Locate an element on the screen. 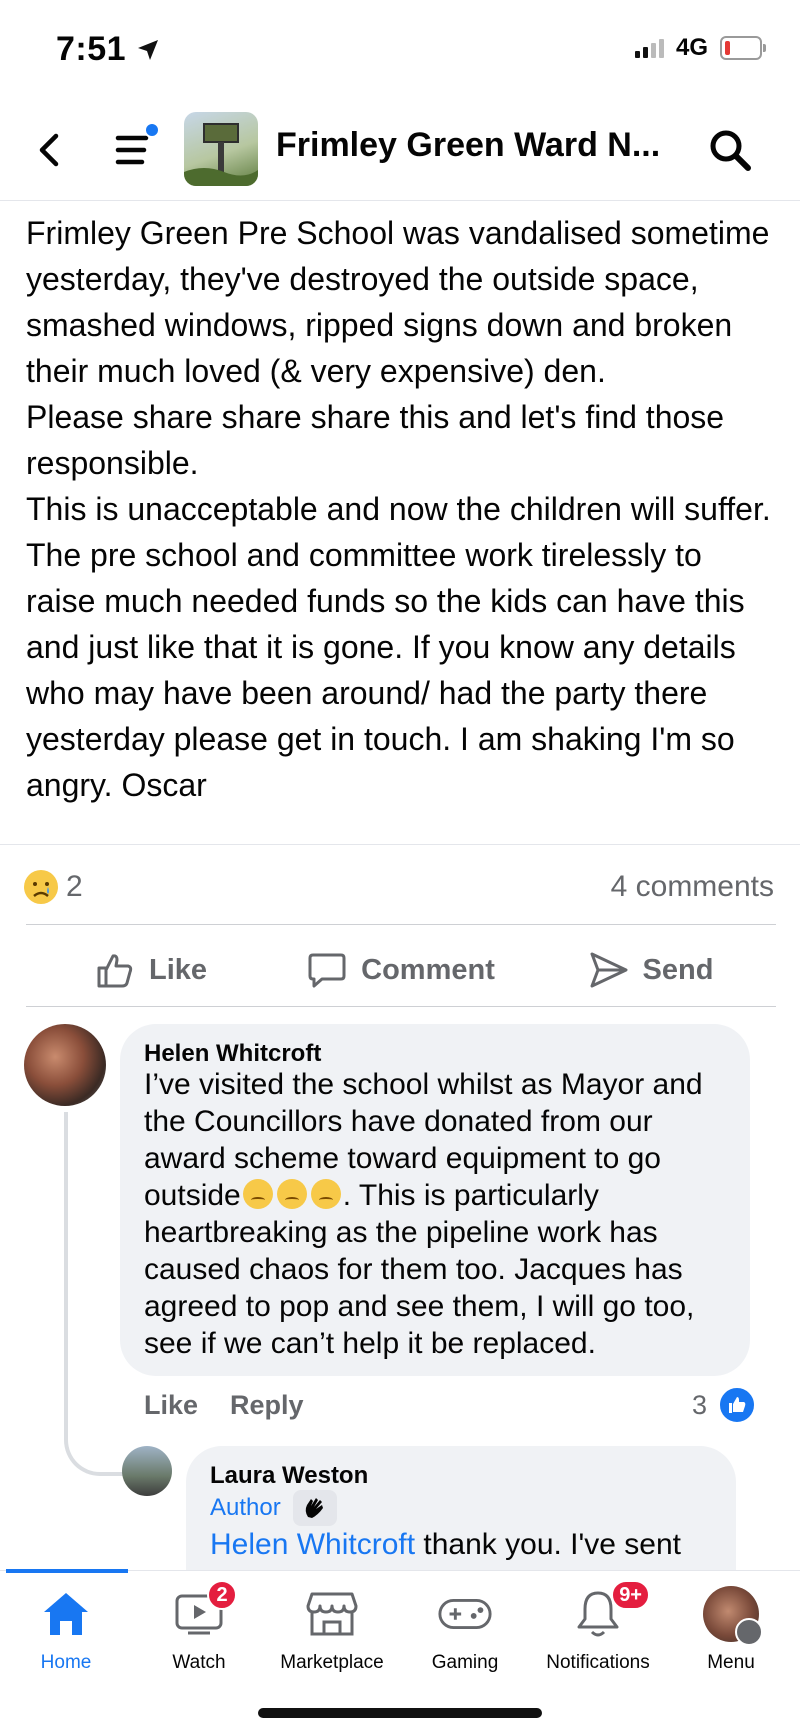 Image resolution: width=800 pixels, height=1732 pixels. watch-icon: 2 is located at coordinates (204, 1611).